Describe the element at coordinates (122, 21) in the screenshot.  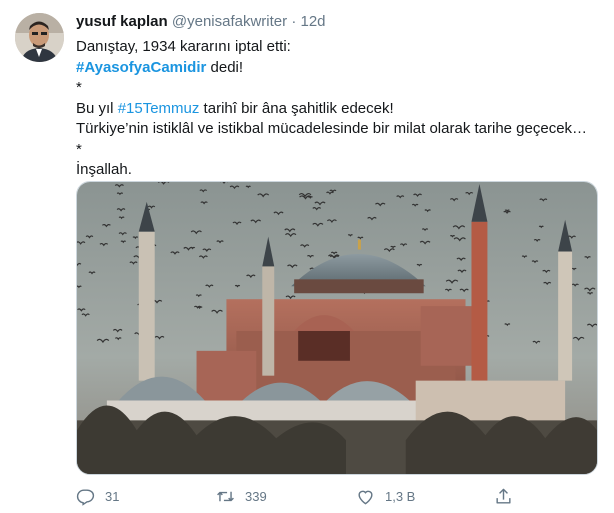
I see `author-name: yusuf kaplan` at that location.